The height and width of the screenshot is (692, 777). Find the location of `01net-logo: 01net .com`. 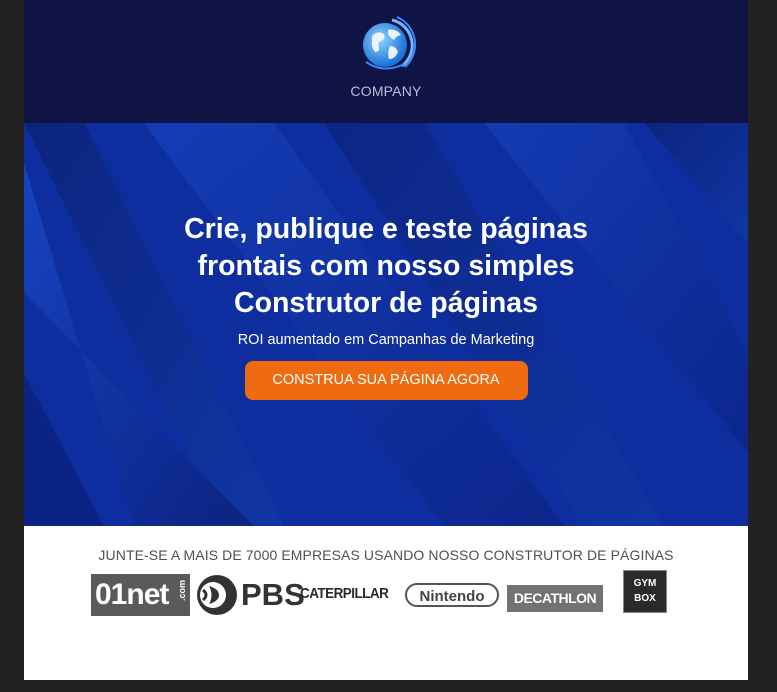

01net-logo: 01net .com is located at coordinates (140, 595).